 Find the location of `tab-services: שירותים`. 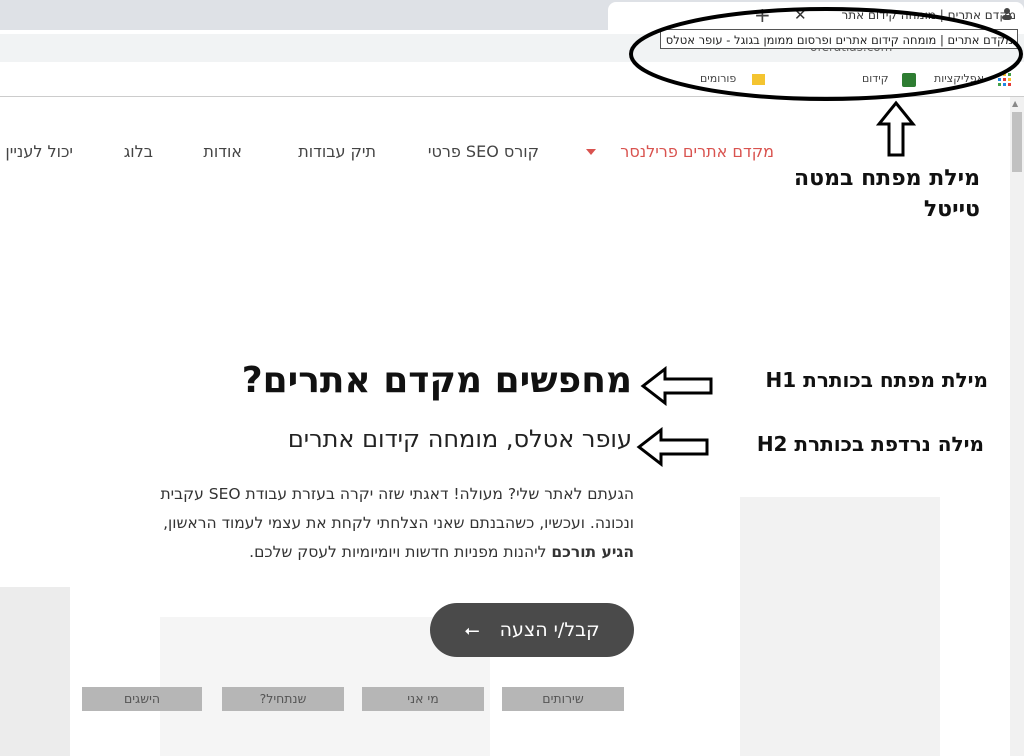

tab-services: שירותים is located at coordinates (563, 699).